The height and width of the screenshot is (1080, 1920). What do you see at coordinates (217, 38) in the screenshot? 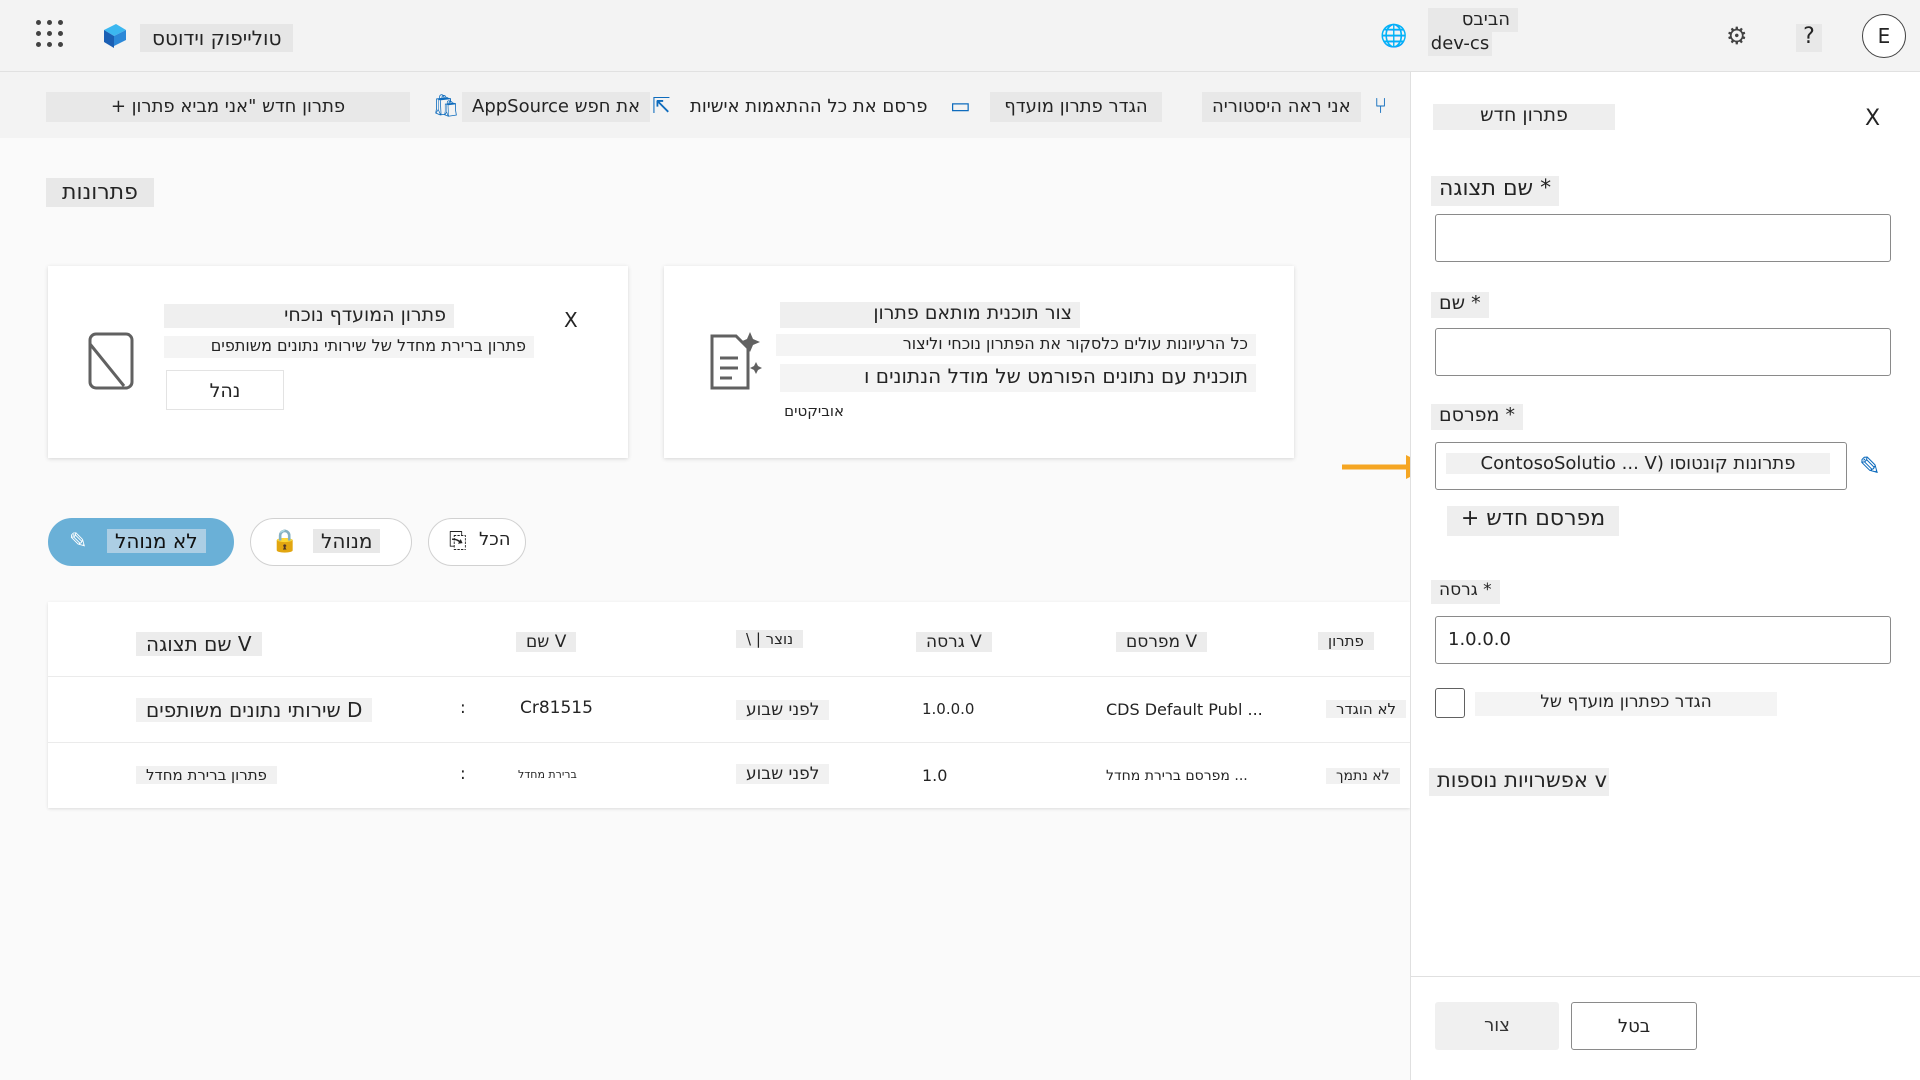
I see `app-title: טולייפוק וידוטס` at bounding box center [217, 38].